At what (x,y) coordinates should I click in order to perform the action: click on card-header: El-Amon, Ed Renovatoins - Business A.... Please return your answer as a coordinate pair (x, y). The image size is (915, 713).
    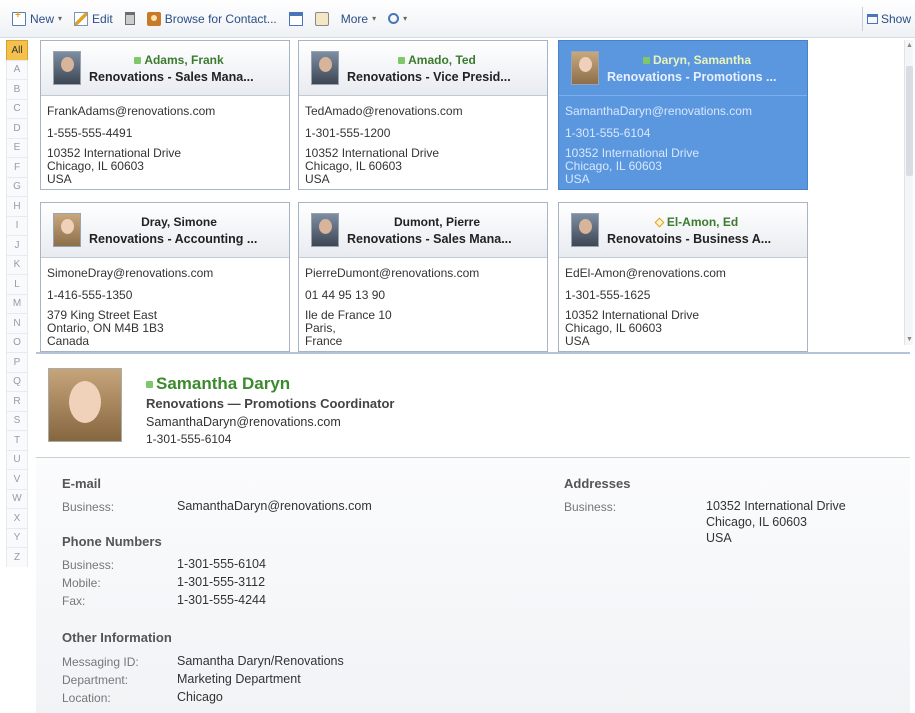
    Looking at the image, I should click on (683, 230).